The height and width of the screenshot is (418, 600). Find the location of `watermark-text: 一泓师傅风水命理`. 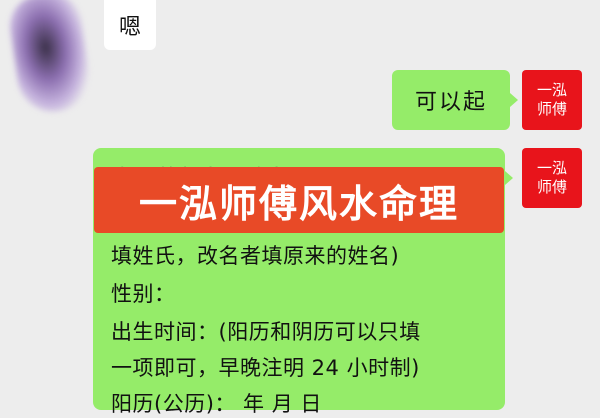

watermark-text: 一泓师傅风水命理 is located at coordinates (298, 203).